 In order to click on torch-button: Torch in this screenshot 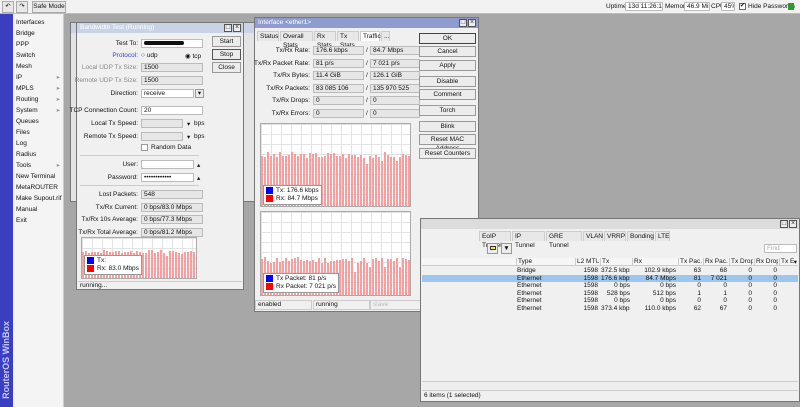, I will do `click(447, 110)`.